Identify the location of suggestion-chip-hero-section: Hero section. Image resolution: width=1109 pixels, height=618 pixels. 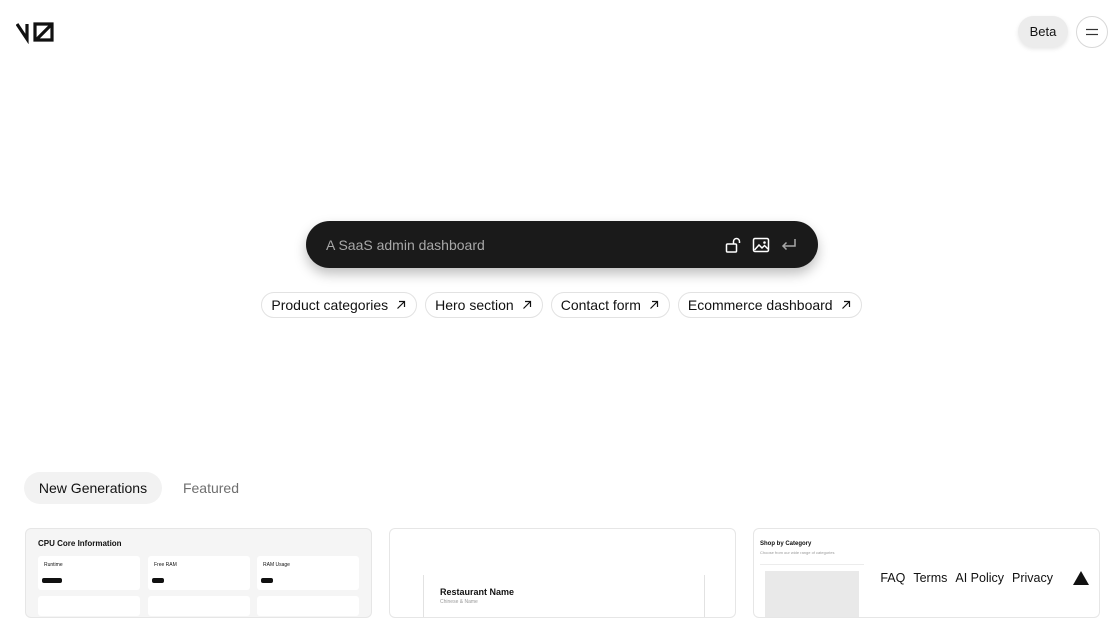
(484, 305).